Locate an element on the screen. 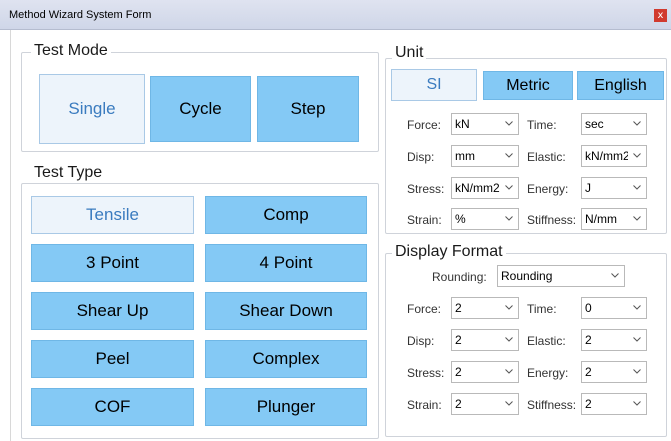  format-force-select: 2 is located at coordinates (485, 308).